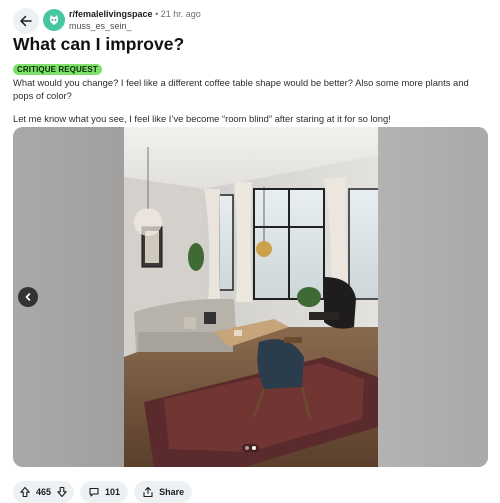 This screenshot has height=503, width=500. I want to click on vote-count: 465, so click(44, 492).